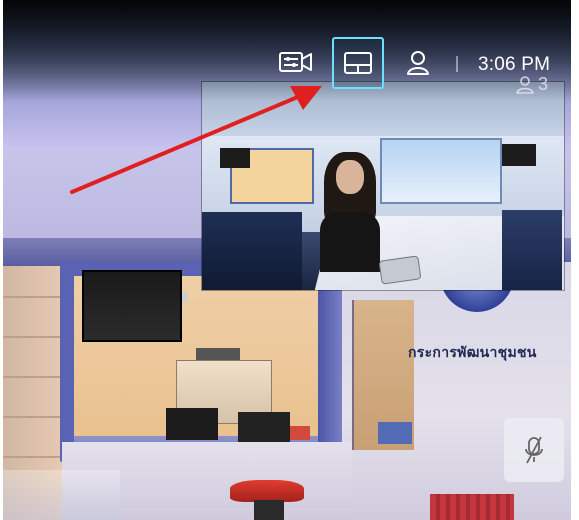 The image size is (579, 520). Describe the element at coordinates (350, 242) in the screenshot. I see `pip-person-body` at that location.